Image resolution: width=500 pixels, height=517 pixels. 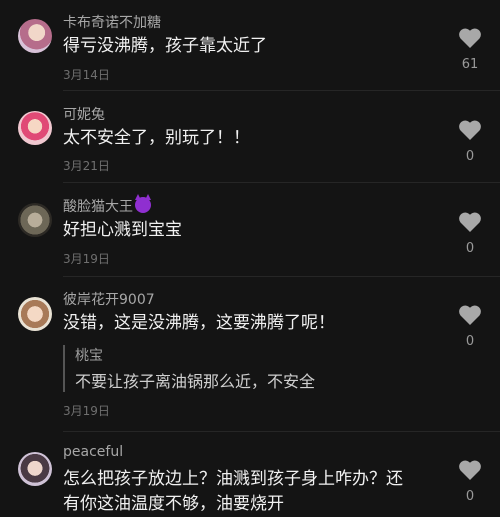 I want to click on comment-username-text: 酸脸猫大王, so click(x=98, y=207).